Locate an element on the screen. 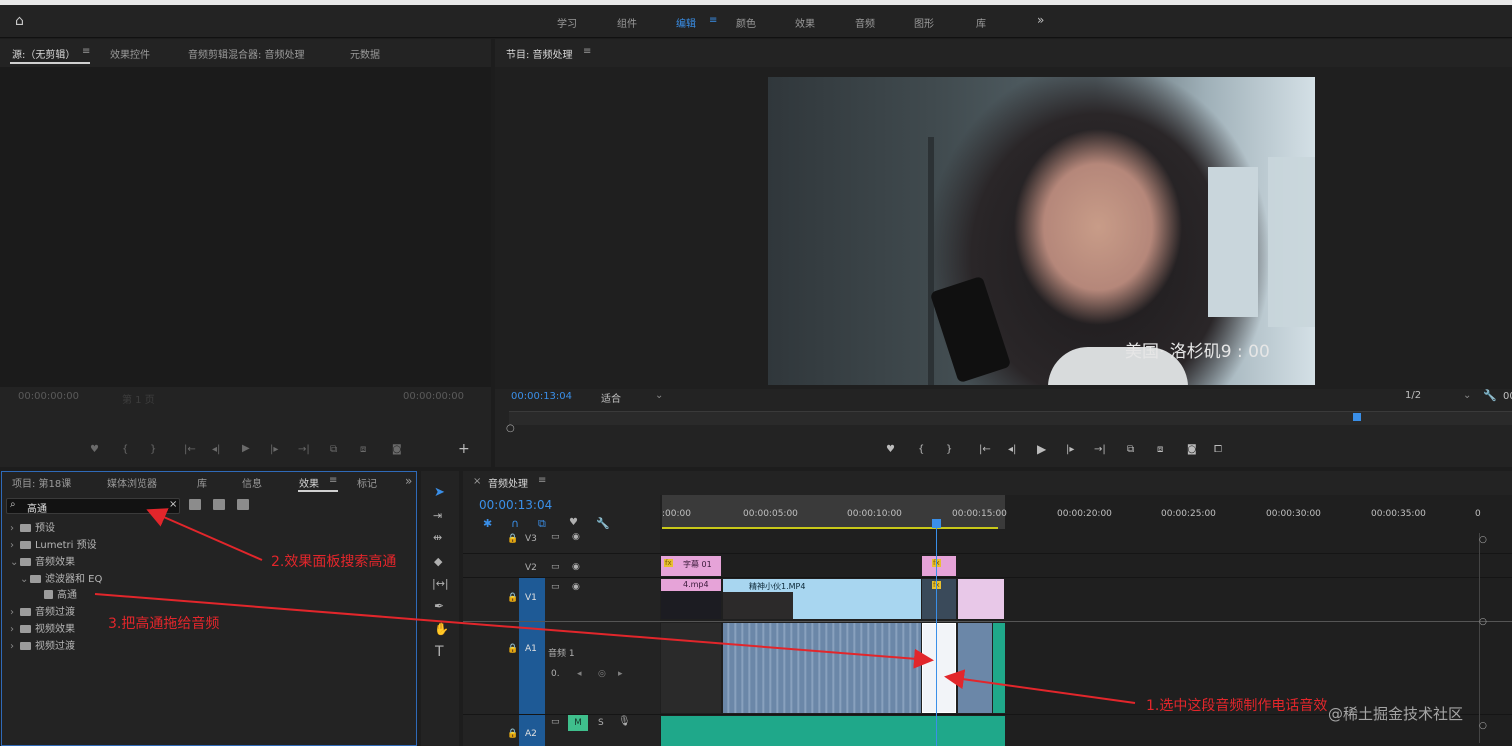 This screenshot has height=746, width=1512. annotation-step2: 2.效果面板搜索高通 is located at coordinates (334, 562).